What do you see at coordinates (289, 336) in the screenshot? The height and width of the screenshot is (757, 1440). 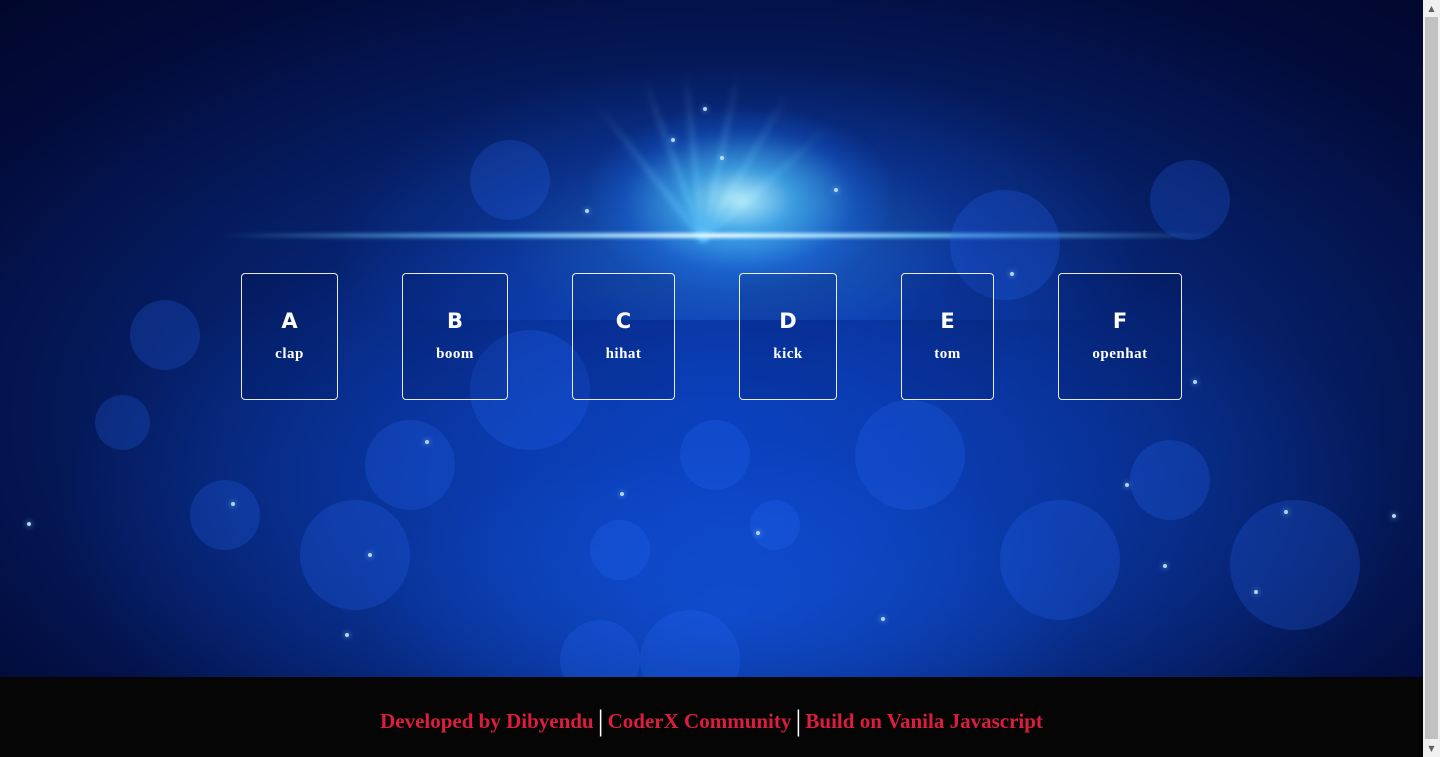 I see `drum-key-a: A clap` at bounding box center [289, 336].